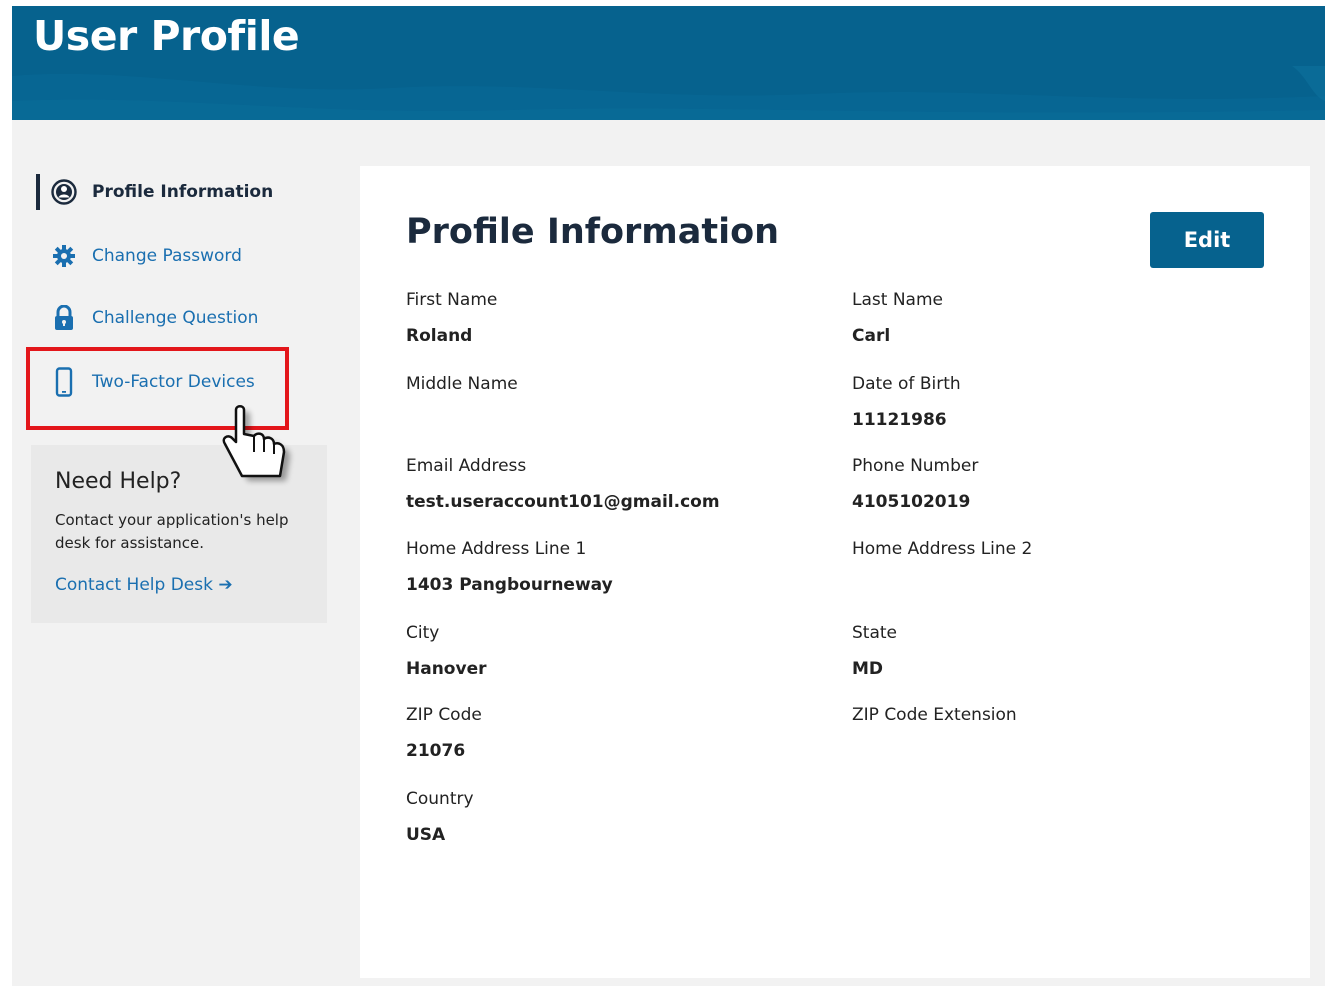  I want to click on sidebar-item-profile-information: Profile Information, so click(161, 192).